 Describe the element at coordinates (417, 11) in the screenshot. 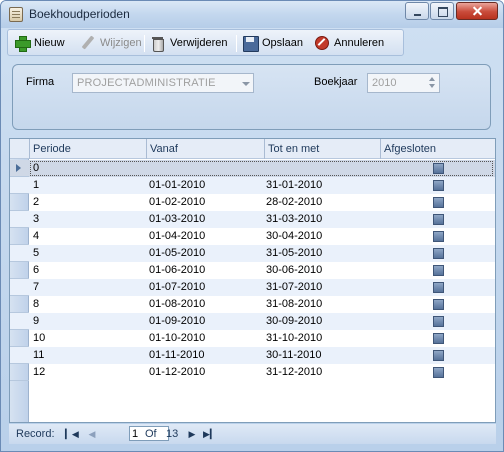

I see `minimize-icon` at that location.